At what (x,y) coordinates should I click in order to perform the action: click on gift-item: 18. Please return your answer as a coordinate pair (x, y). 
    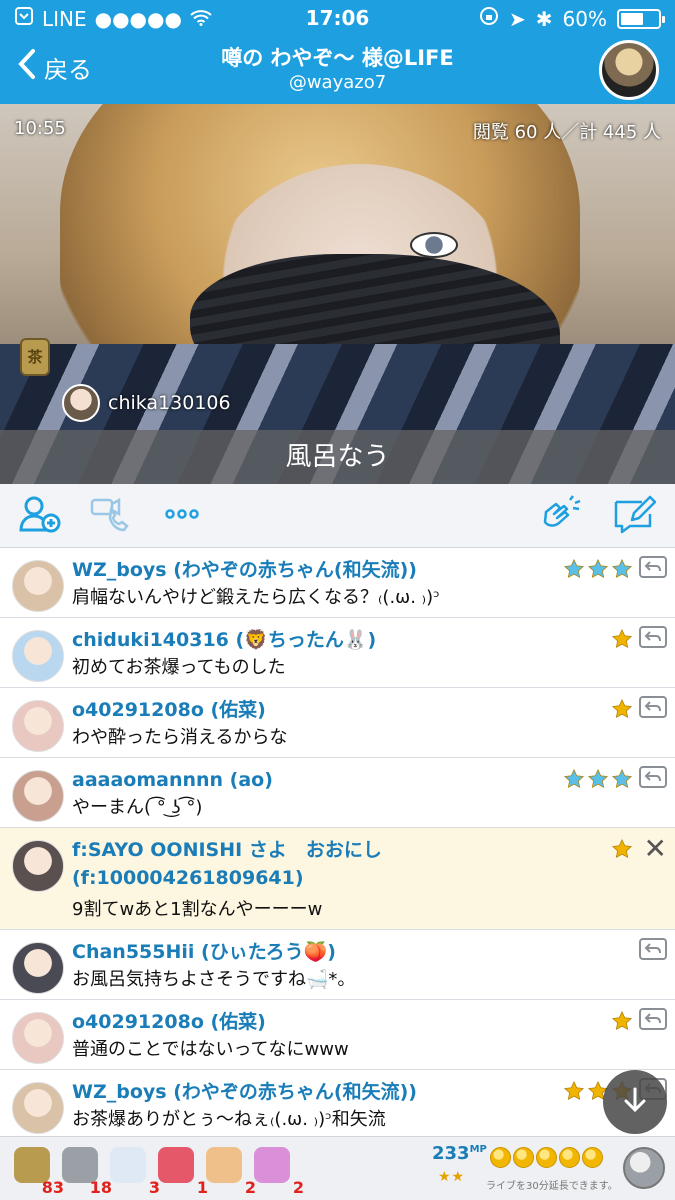
    Looking at the image, I should click on (86, 1172).